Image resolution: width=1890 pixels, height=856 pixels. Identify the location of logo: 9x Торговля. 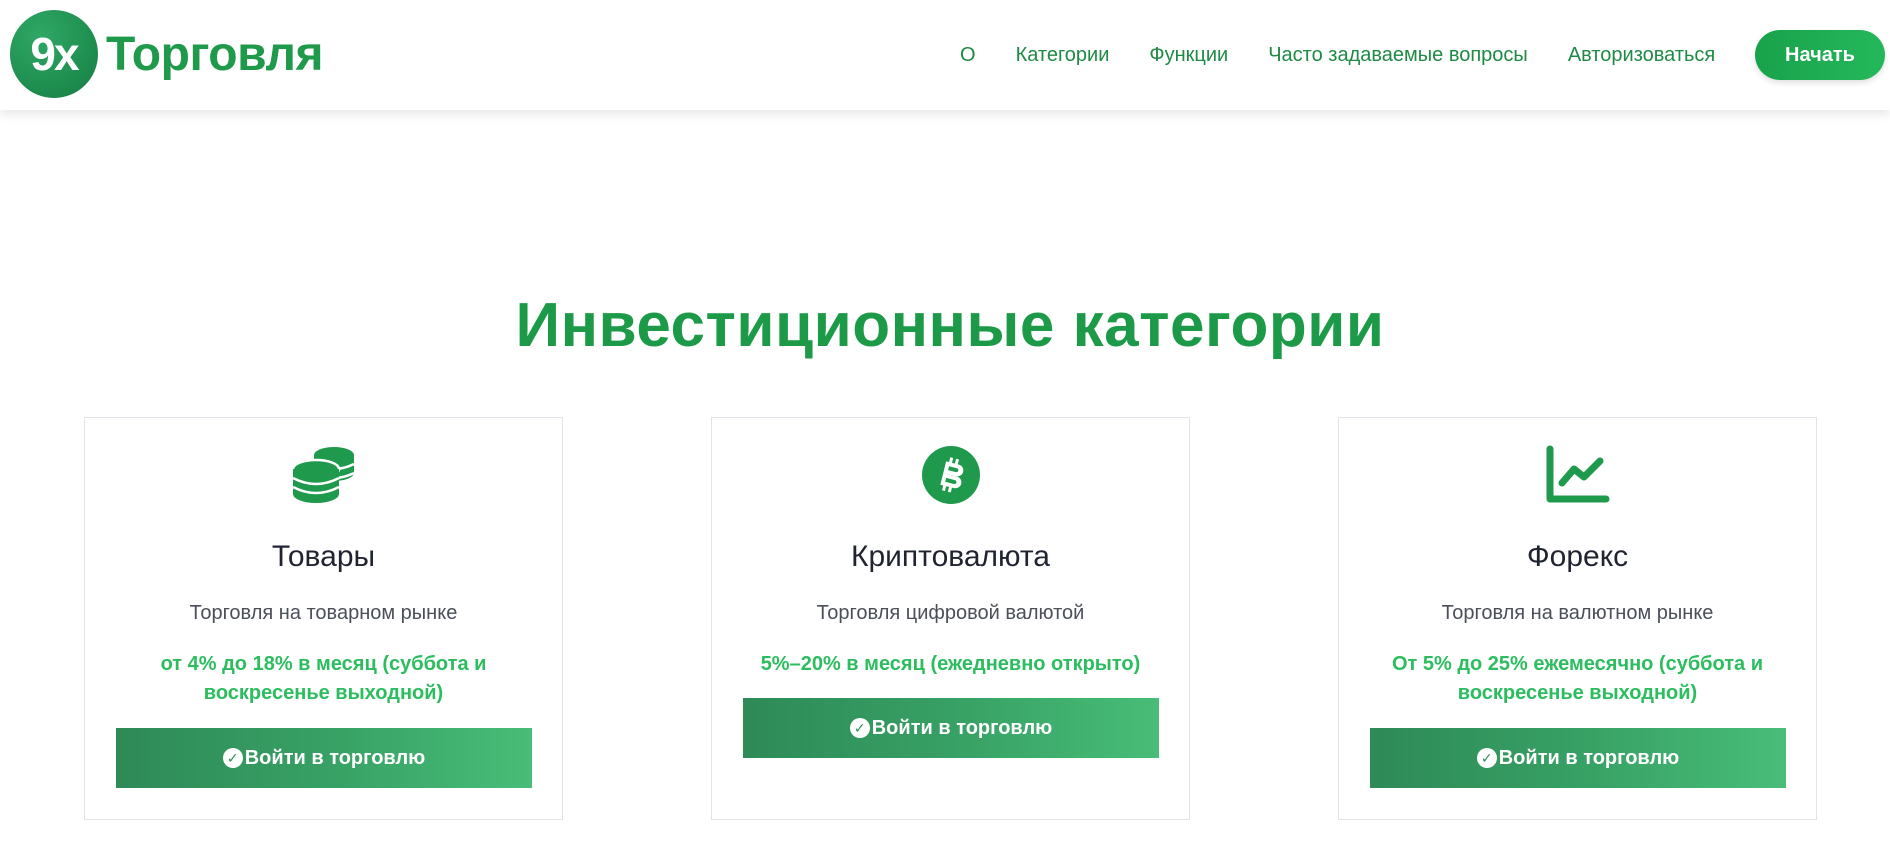
(167, 54).